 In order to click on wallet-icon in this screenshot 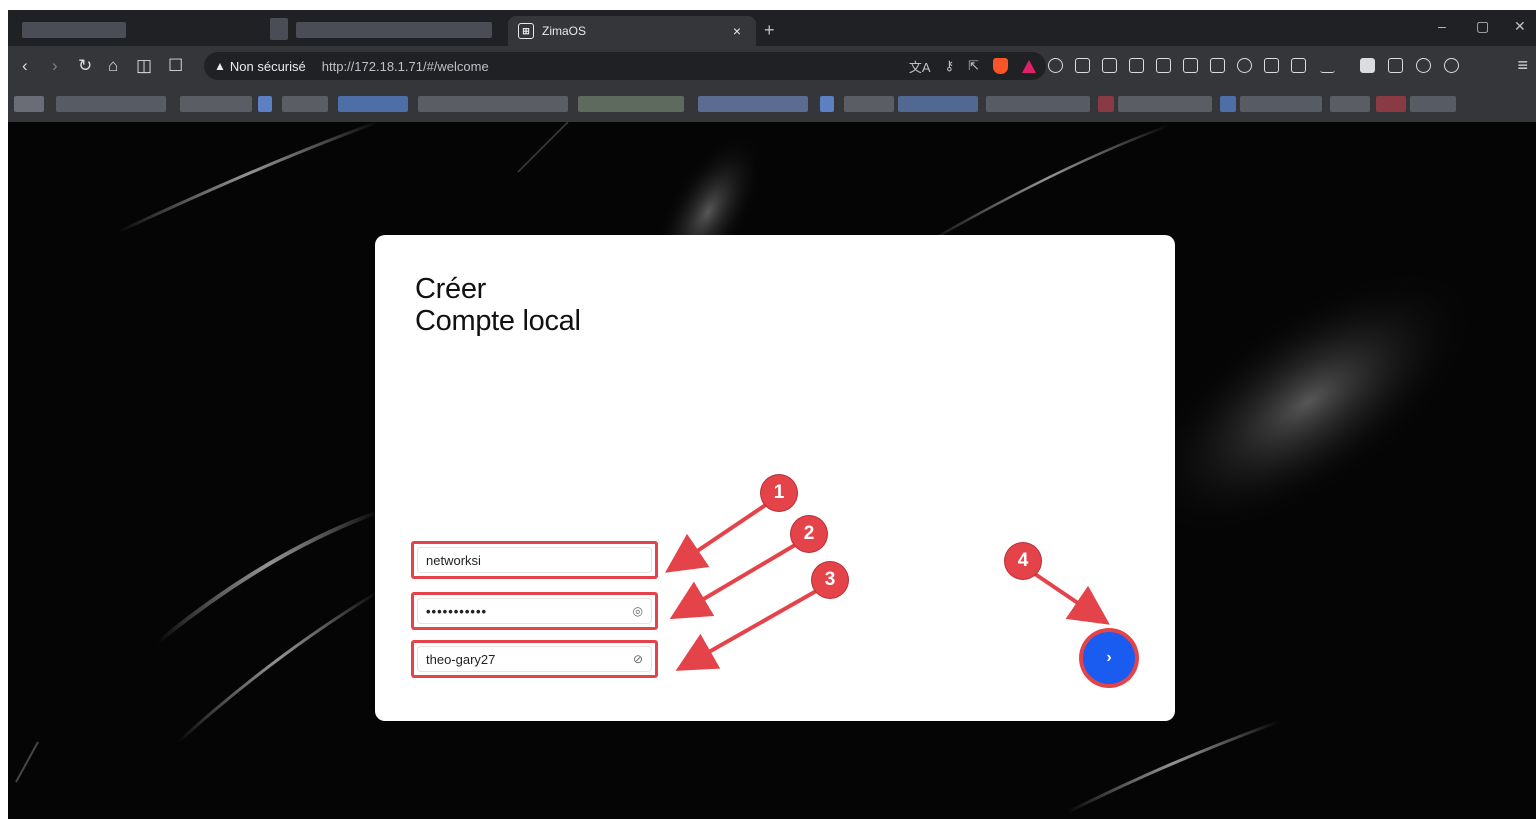, I will do `click(1395, 65)`.